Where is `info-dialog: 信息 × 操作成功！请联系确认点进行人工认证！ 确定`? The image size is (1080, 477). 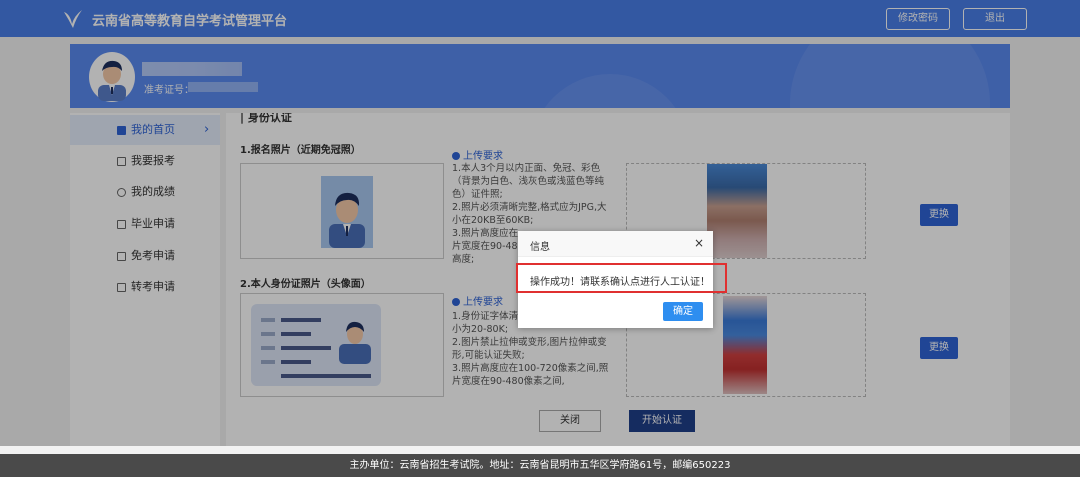
info-dialog: 信息 × 操作成功！请联系确认点进行人工认证！ 确定 is located at coordinates (621, 279).